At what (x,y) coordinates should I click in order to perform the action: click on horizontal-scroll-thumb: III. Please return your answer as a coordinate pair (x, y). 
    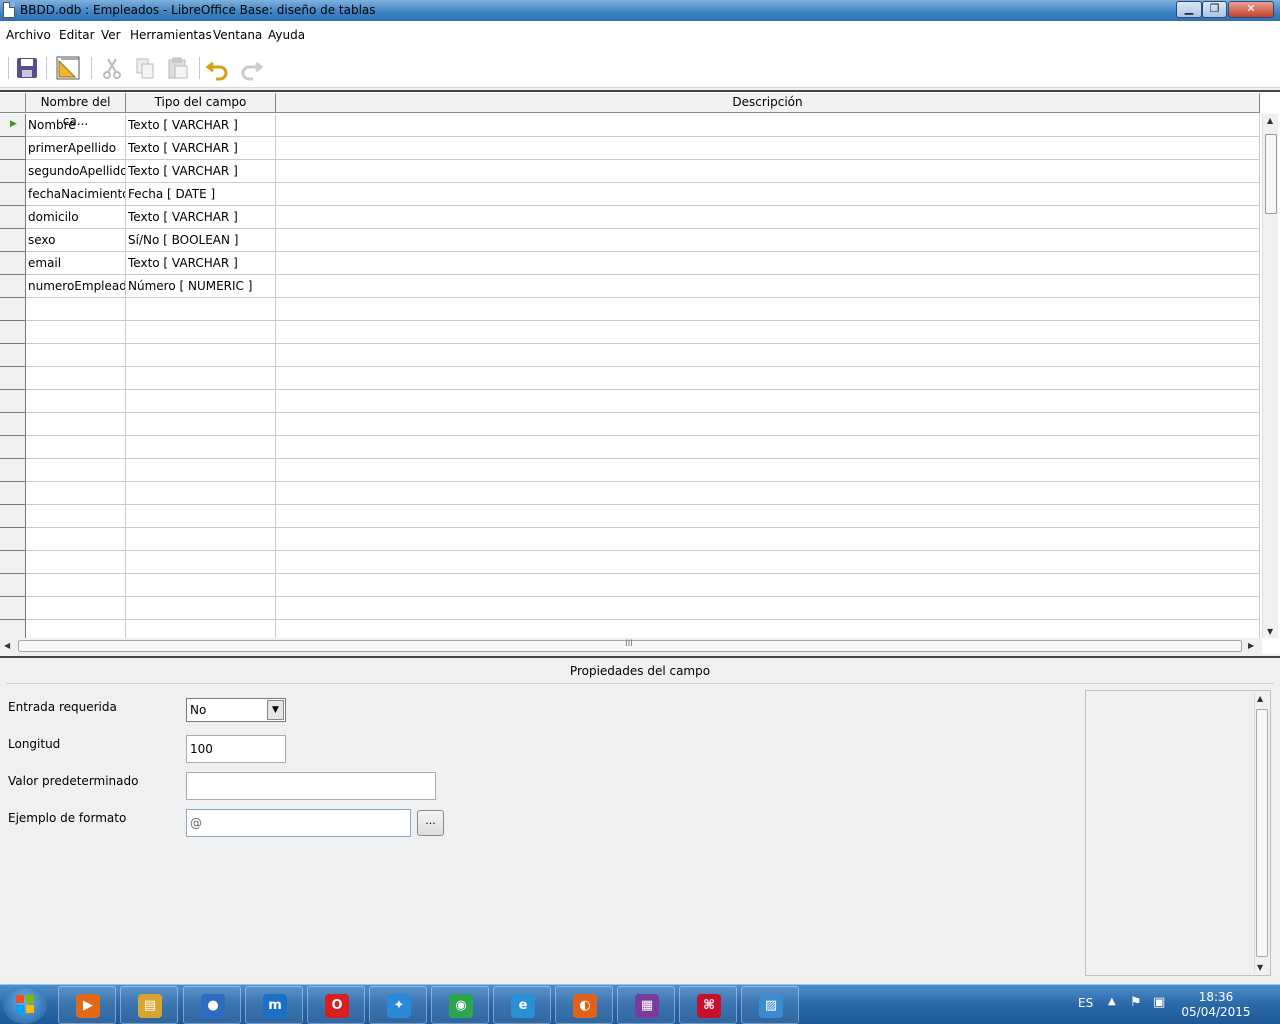
    Looking at the image, I should click on (630, 645).